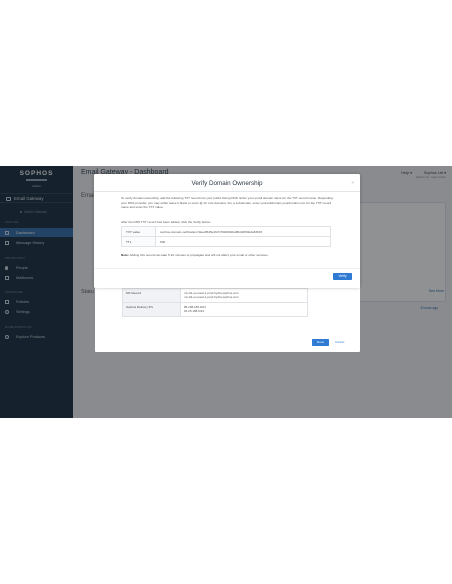 The image size is (452, 584). Describe the element at coordinates (339, 342) in the screenshot. I see `cancel-button: Cancel` at that location.